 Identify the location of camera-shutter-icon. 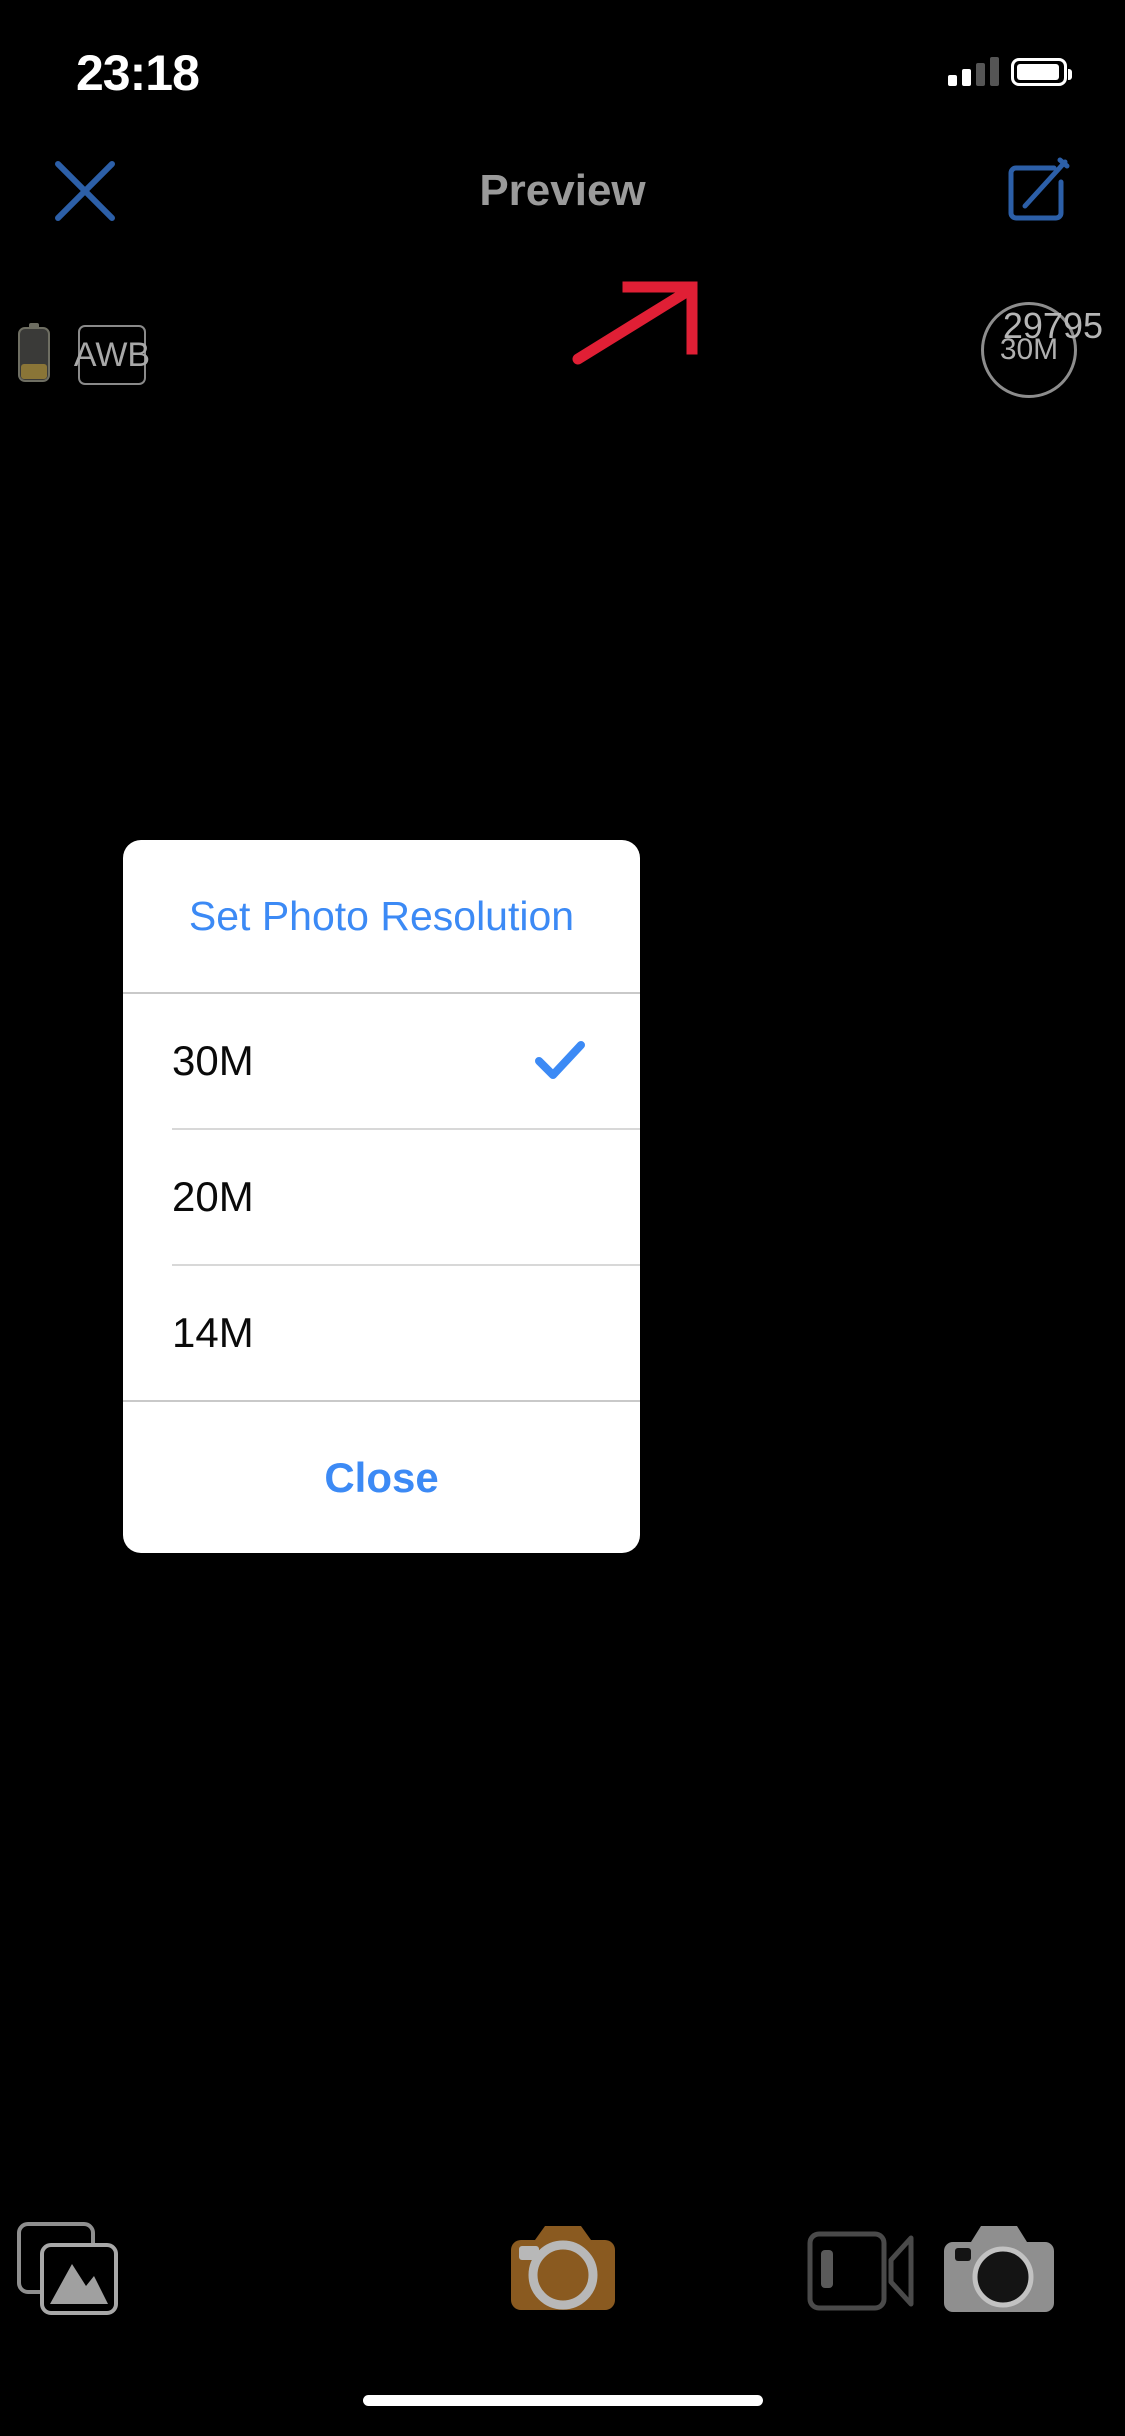
(563, 2266).